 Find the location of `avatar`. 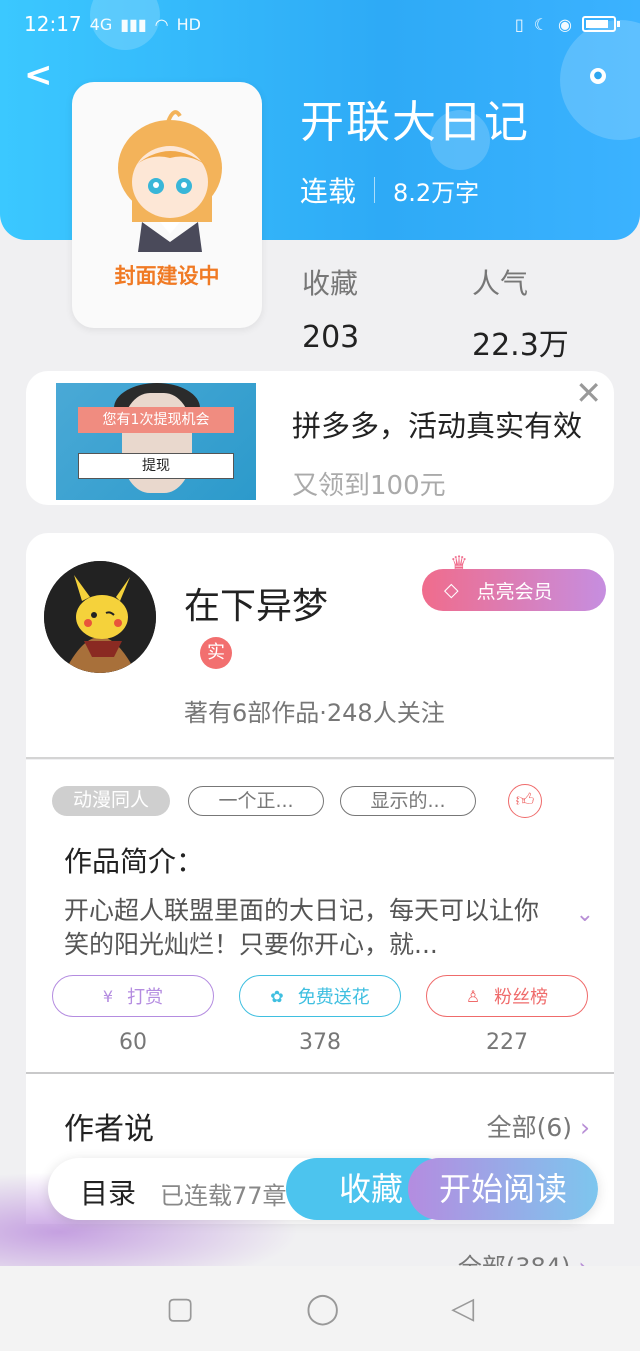

avatar is located at coordinates (100, 617).